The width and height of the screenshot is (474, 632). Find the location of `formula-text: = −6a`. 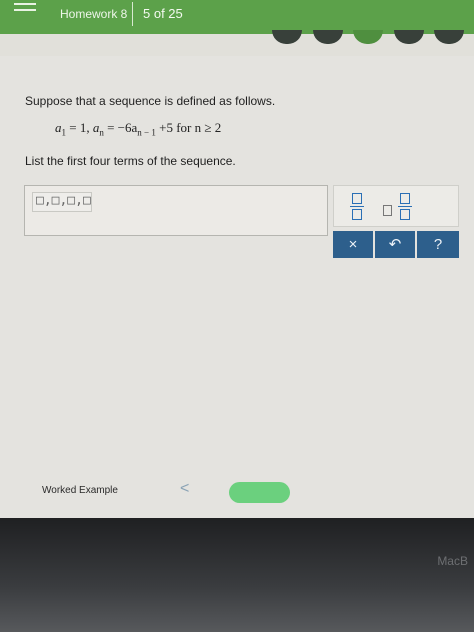

formula-text: = −6a is located at coordinates (120, 127).